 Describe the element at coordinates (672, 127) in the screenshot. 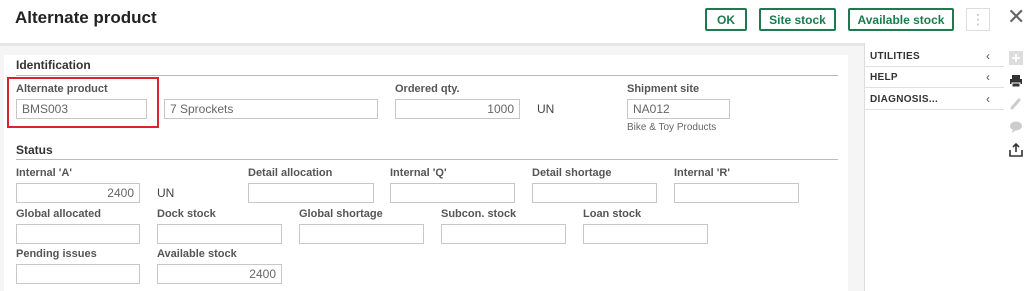

I see `shipment-site-name: Bike & Toy Products` at that location.